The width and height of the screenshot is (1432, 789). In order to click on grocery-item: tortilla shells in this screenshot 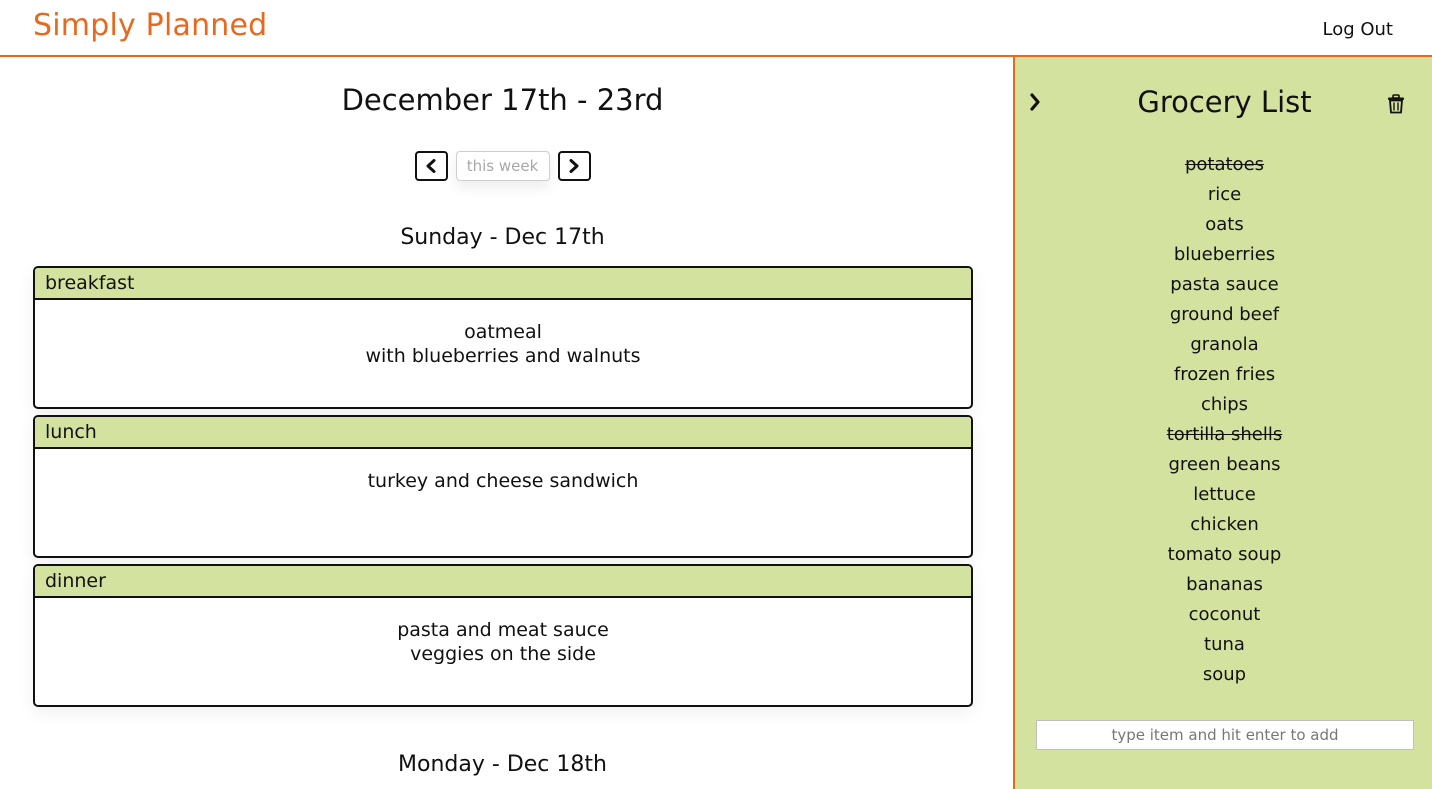, I will do `click(1223, 435)`.